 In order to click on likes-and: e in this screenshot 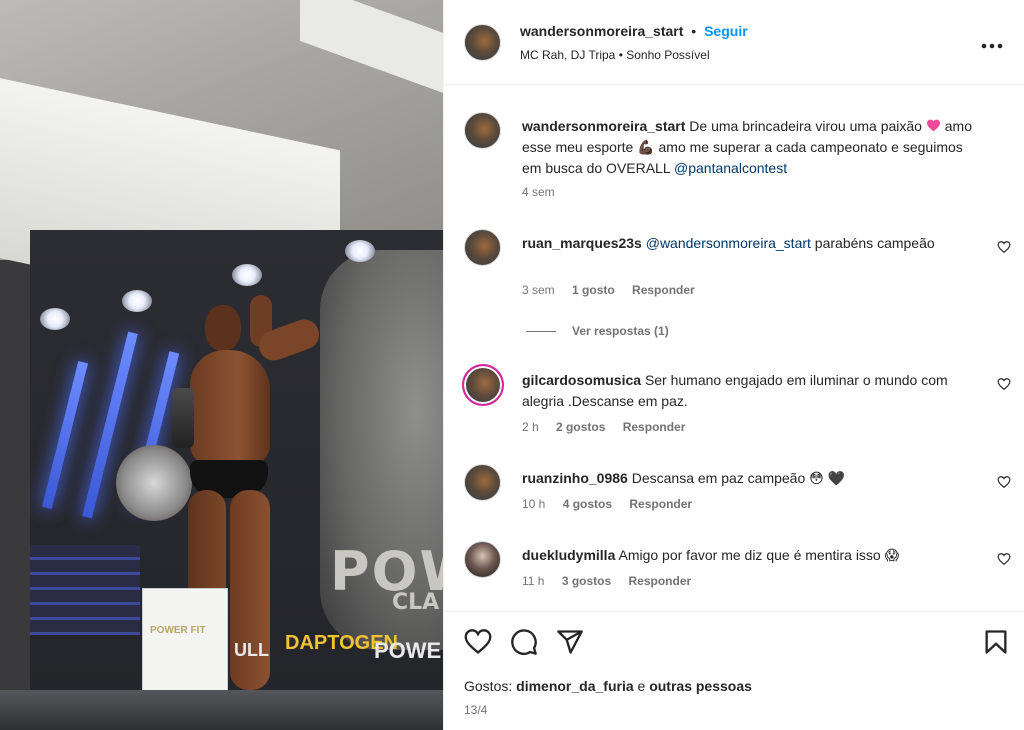, I will do `click(641, 686)`.